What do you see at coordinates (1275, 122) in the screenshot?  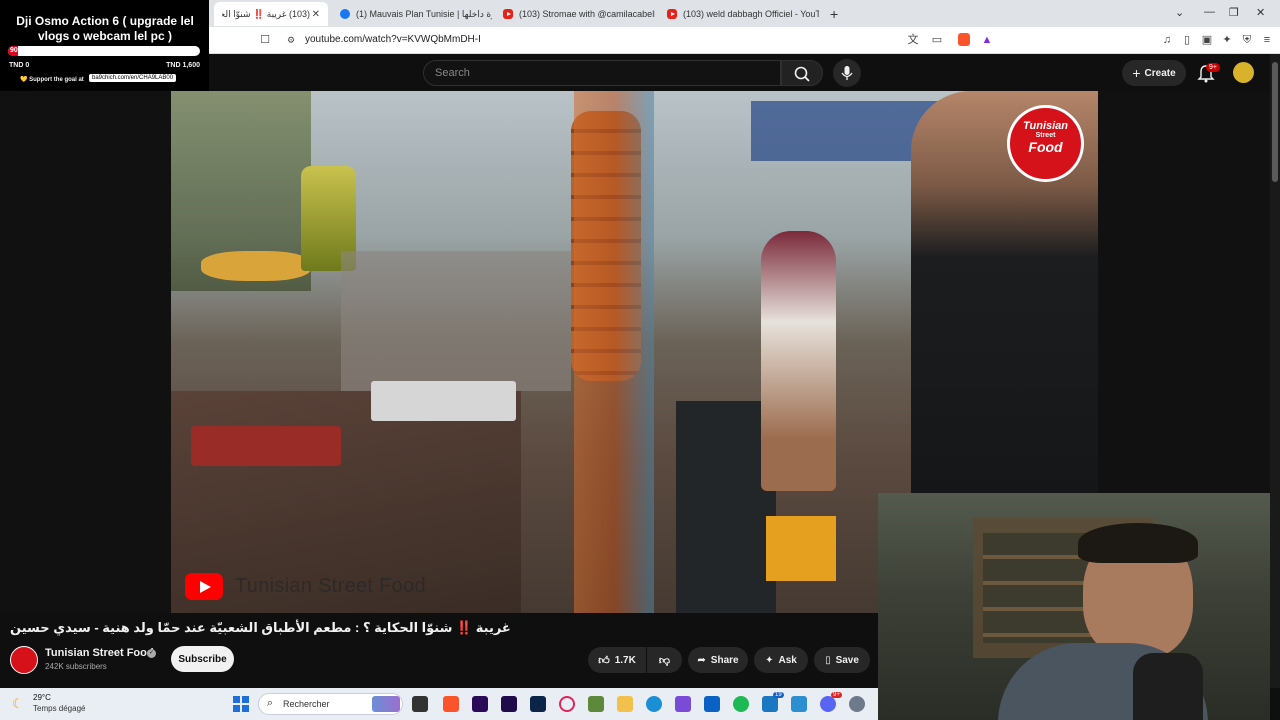 I see `scrollbar-thumb` at bounding box center [1275, 122].